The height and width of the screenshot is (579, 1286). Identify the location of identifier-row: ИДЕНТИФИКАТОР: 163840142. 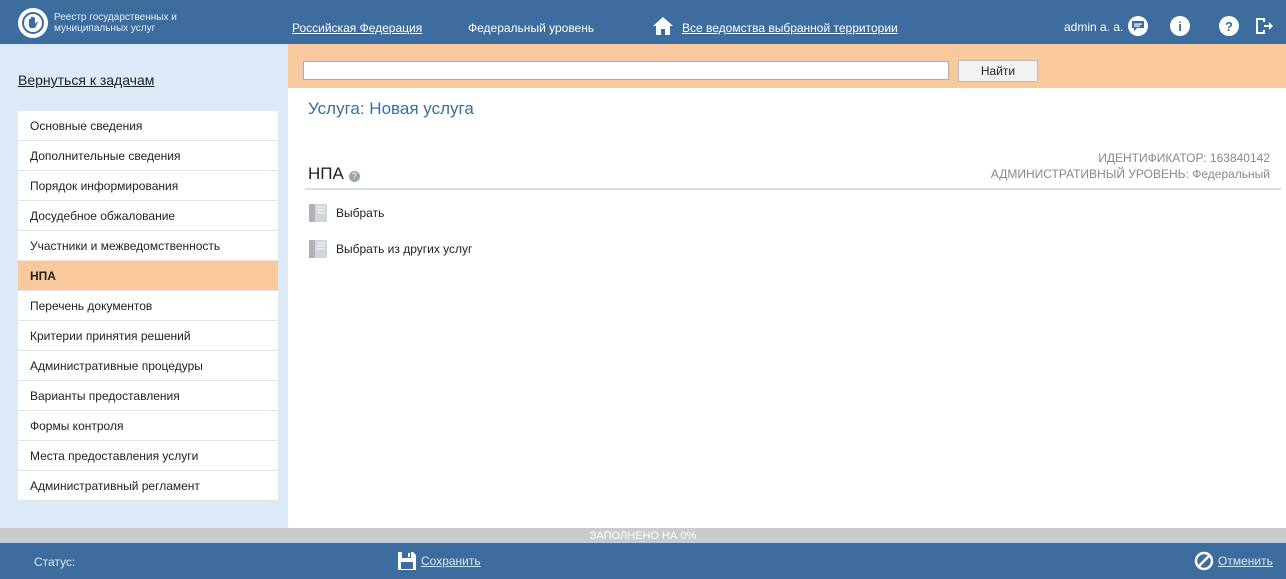
(1130, 158).